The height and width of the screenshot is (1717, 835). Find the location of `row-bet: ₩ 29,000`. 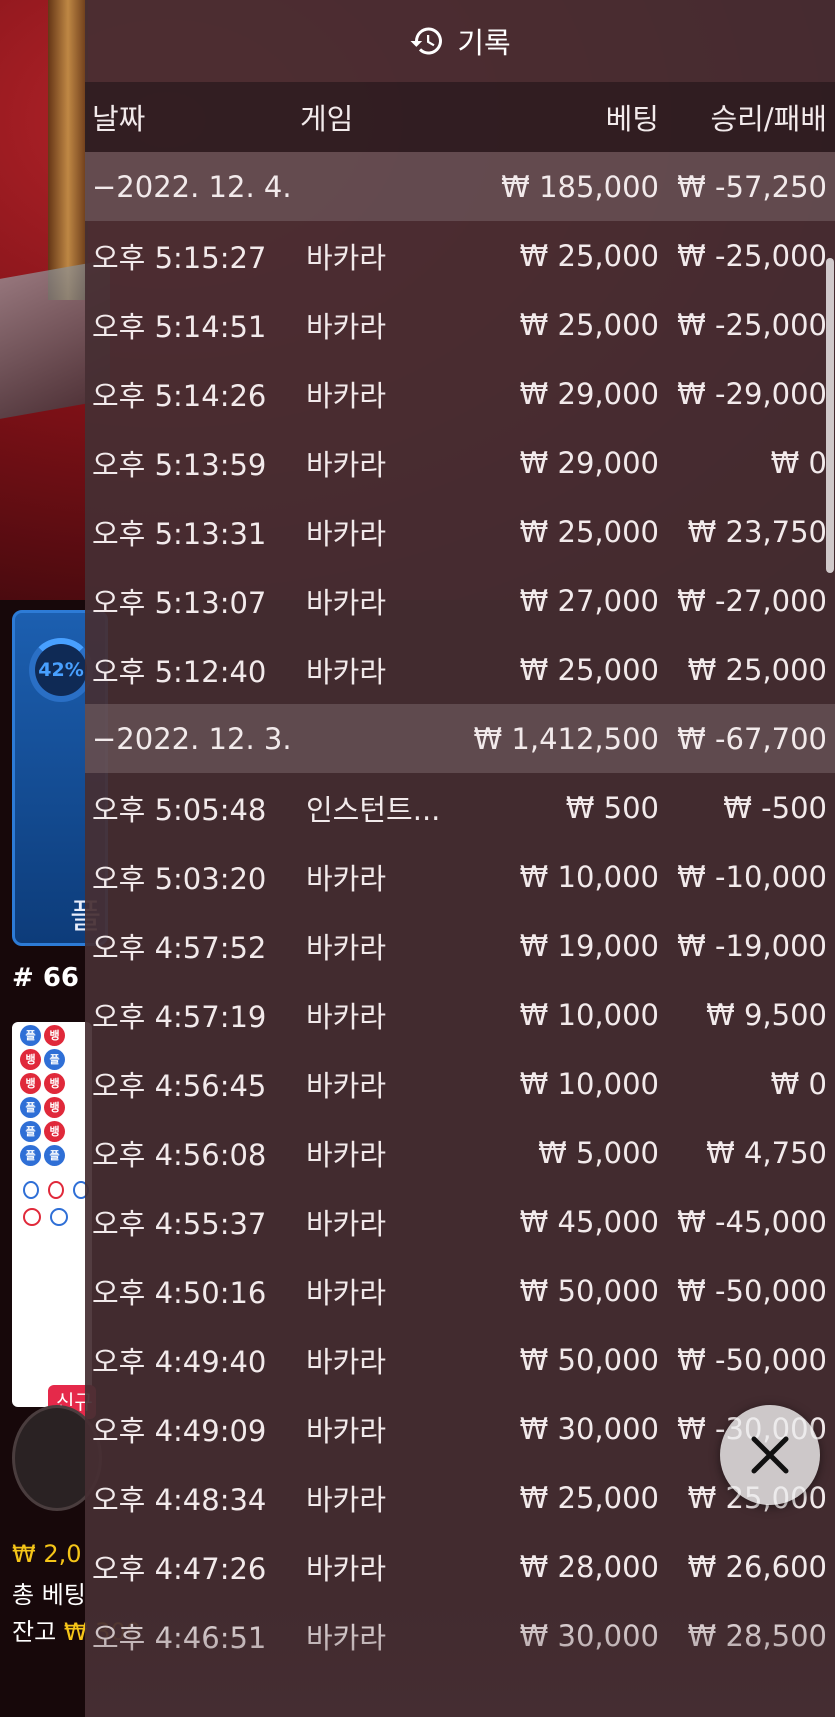

row-bet: ₩ 29,000 is located at coordinates (589, 462).